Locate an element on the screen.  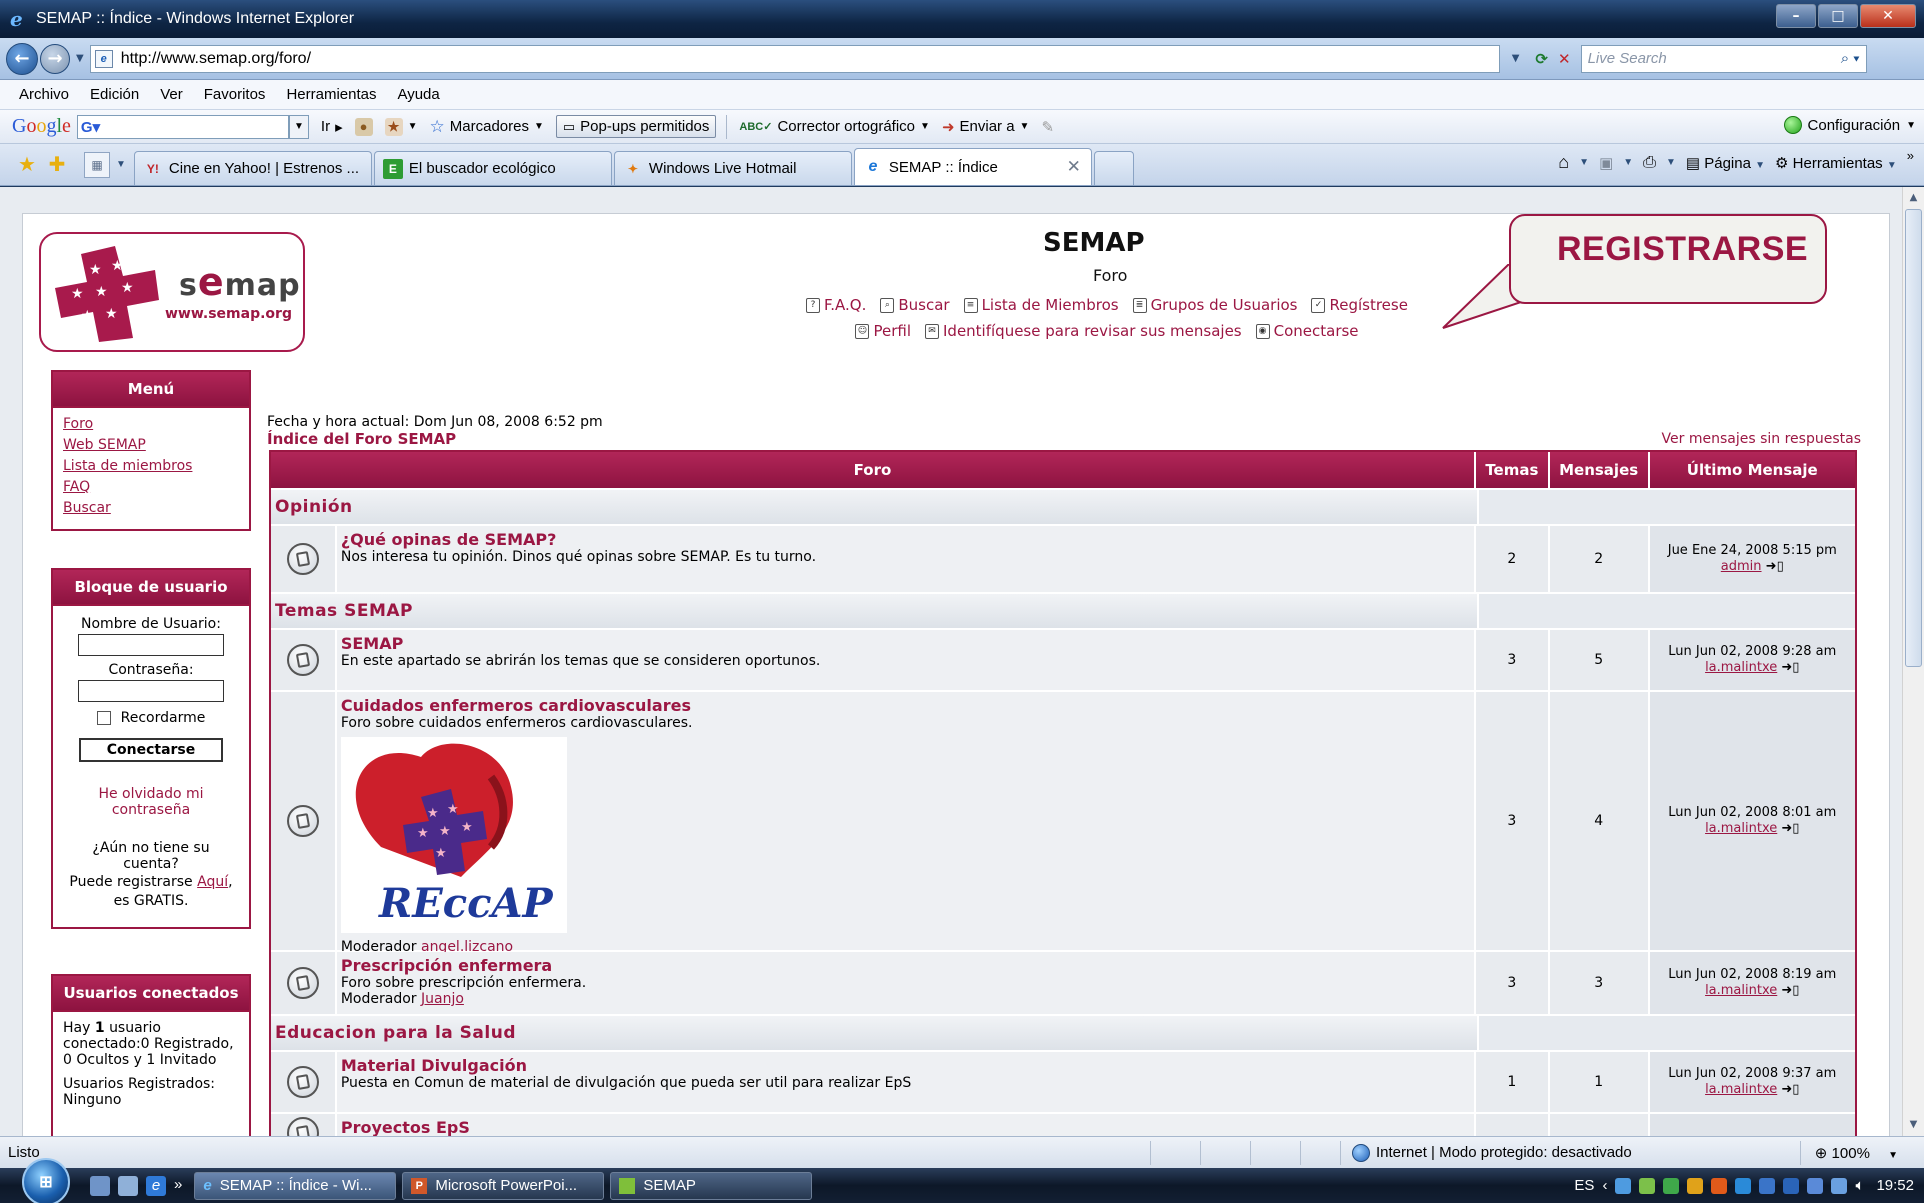
tray-alert-icon is located at coordinates (1767, 1185).